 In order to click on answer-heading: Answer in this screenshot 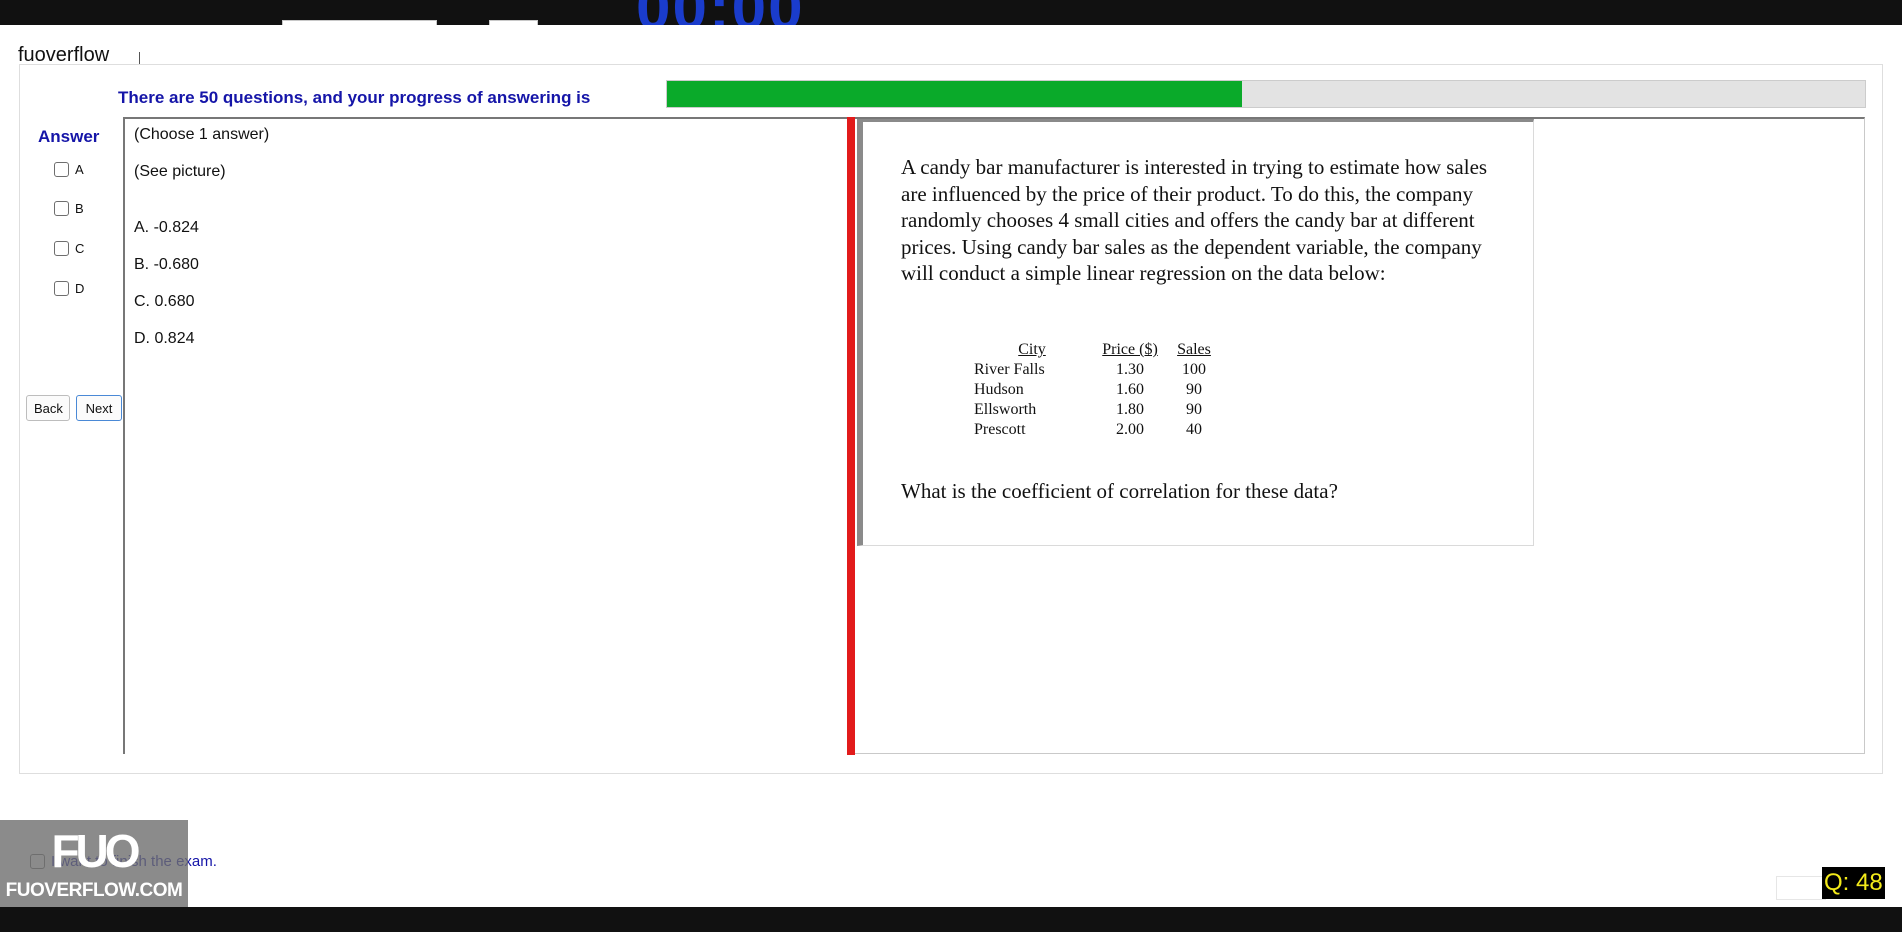, I will do `click(69, 136)`.